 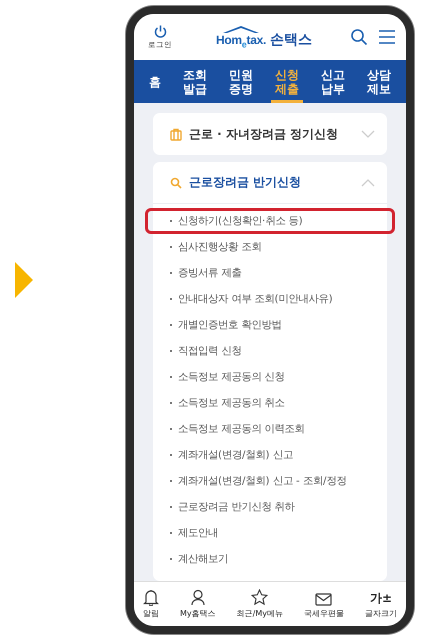 I want to click on menu-link: 근로장려금 반기신청 취하, so click(x=270, y=507).